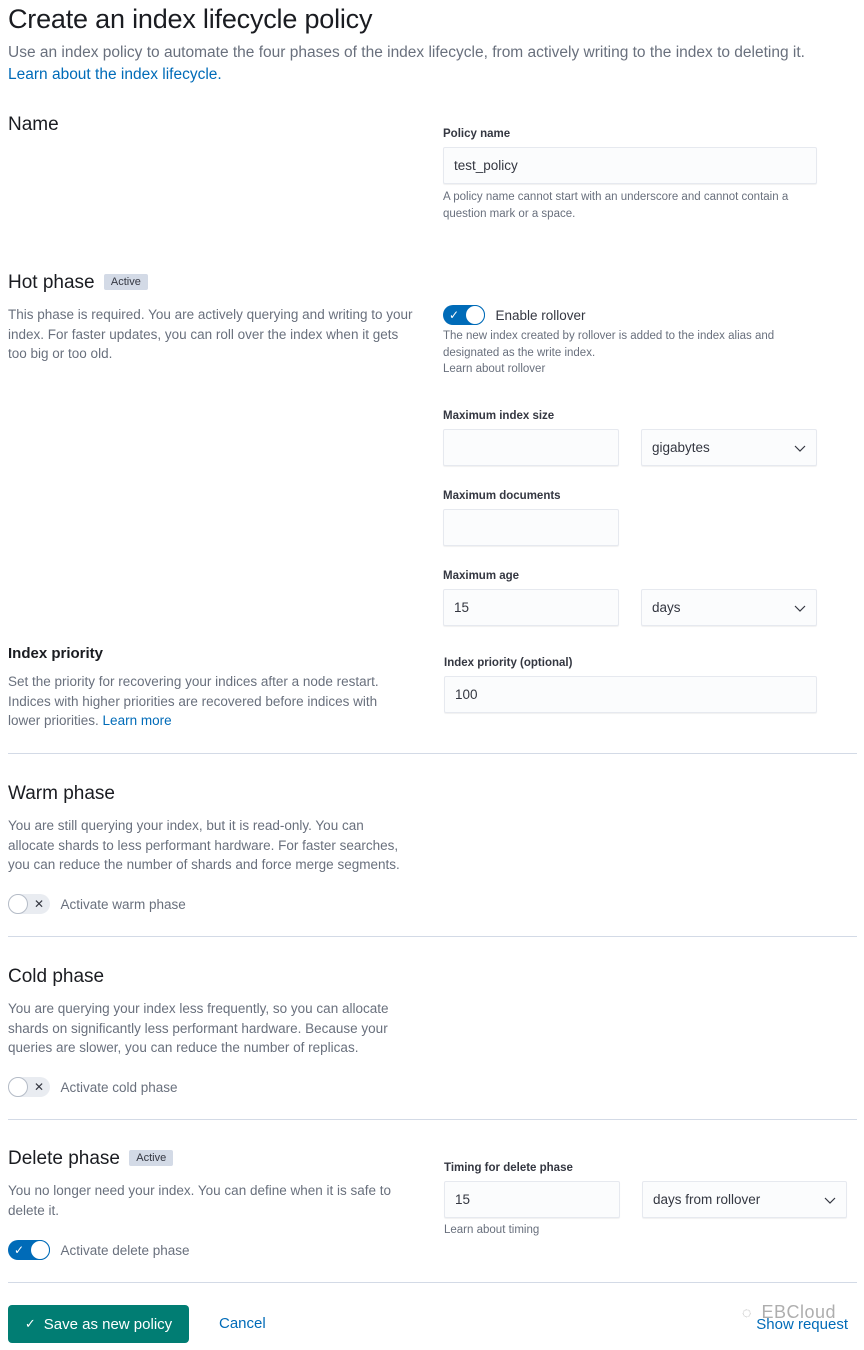 The width and height of the screenshot is (864, 1350). I want to click on save-button-label: Save as new policy, so click(108, 1324).